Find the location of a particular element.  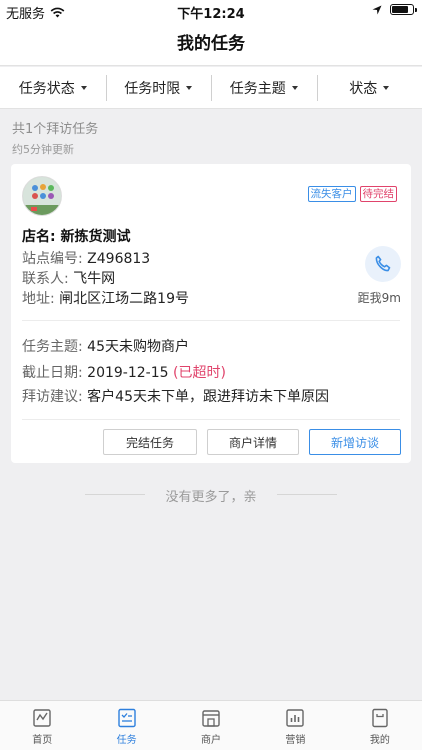

filter-status: 状态 is located at coordinates (369, 87).